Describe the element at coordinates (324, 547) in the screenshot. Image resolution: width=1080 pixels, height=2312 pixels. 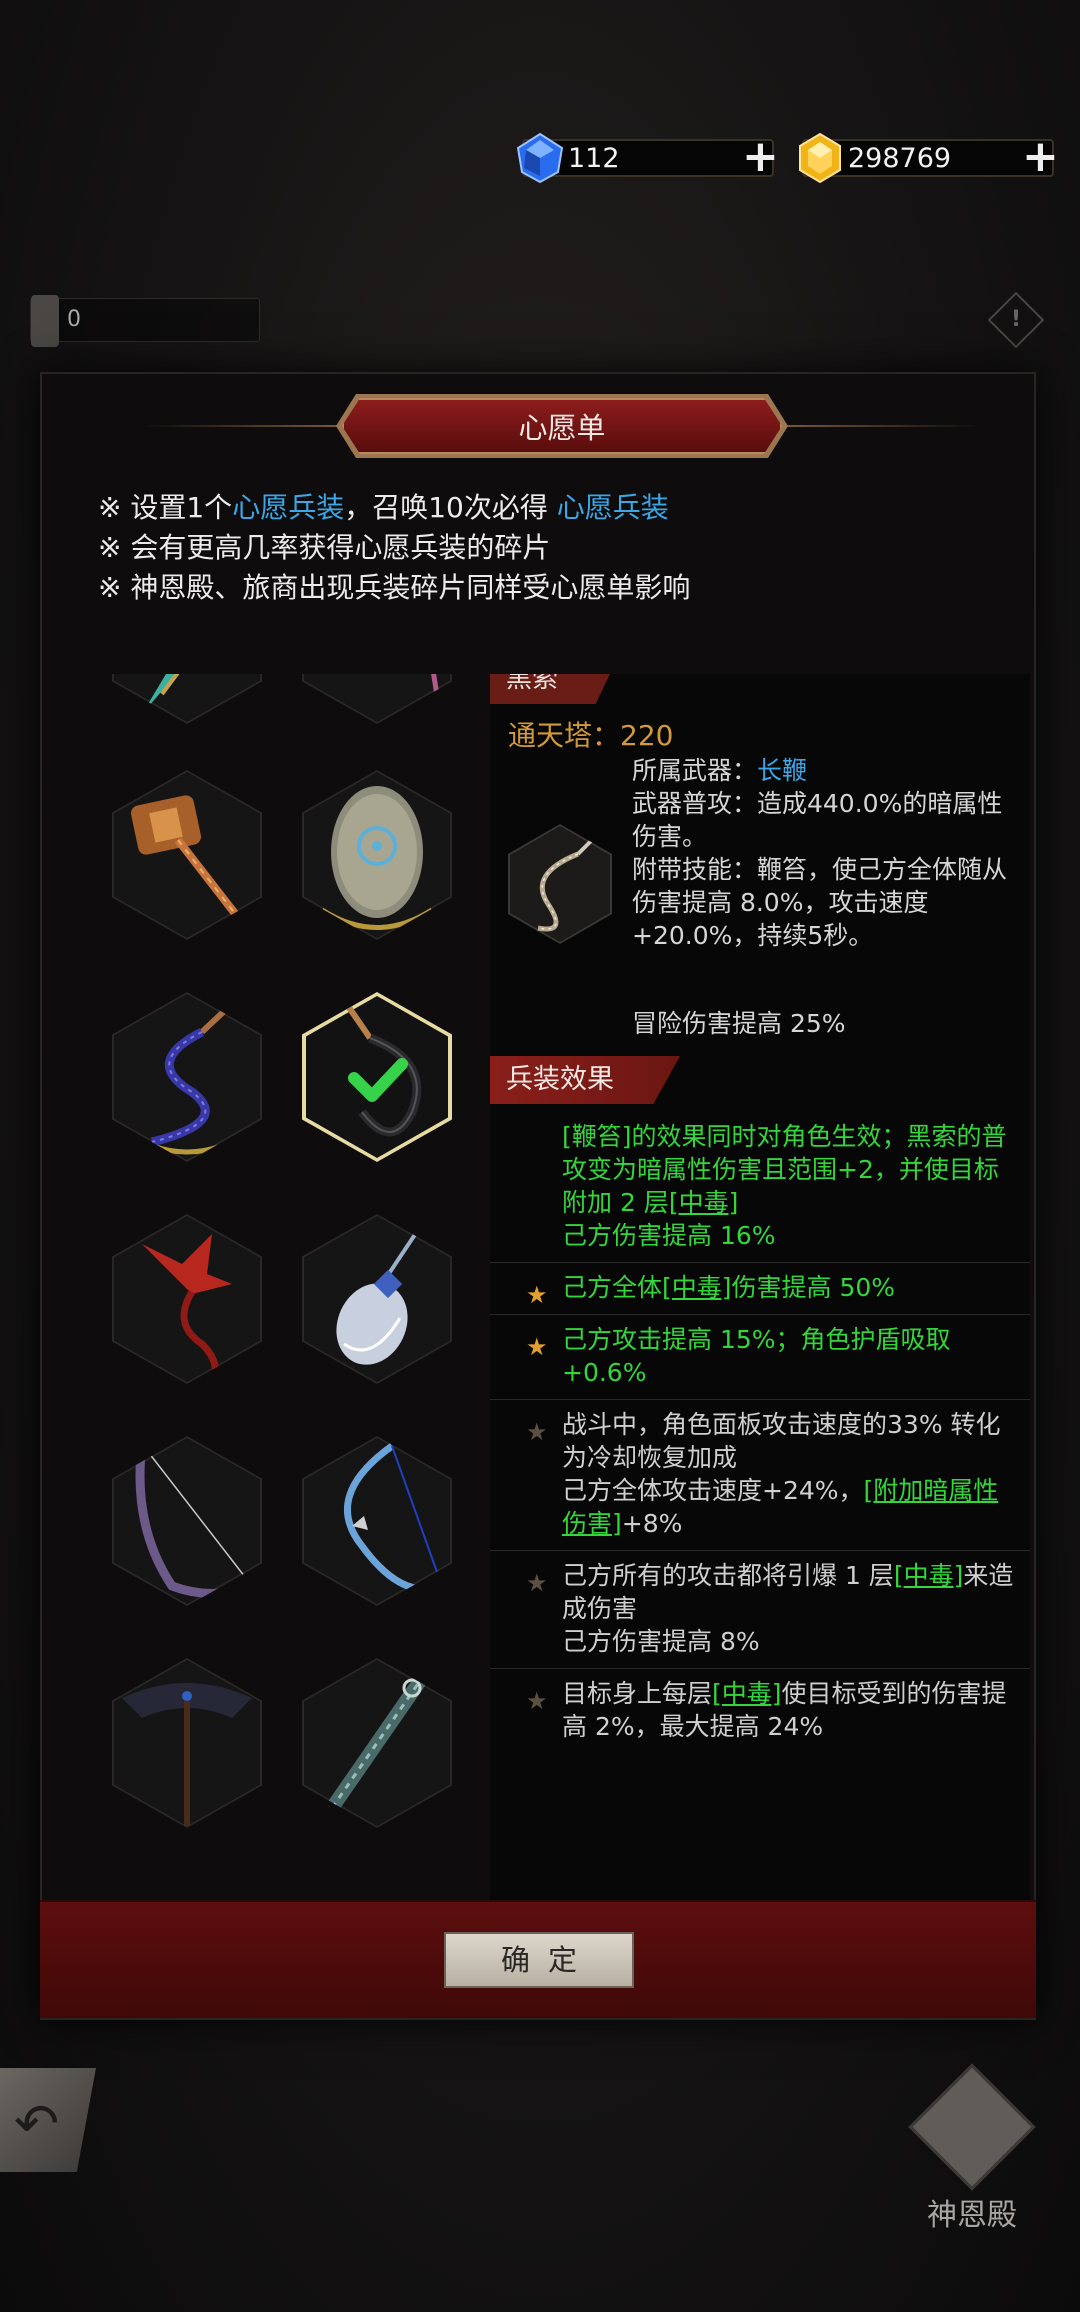
I see `rule-line-2: ※ 会有更高几率获得心愿兵装的碎片` at that location.